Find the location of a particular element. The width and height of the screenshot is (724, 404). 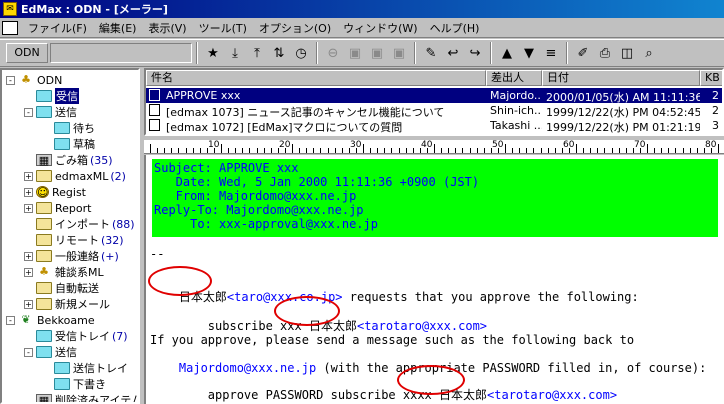

send-receive-button: ⇅ is located at coordinates (279, 53).